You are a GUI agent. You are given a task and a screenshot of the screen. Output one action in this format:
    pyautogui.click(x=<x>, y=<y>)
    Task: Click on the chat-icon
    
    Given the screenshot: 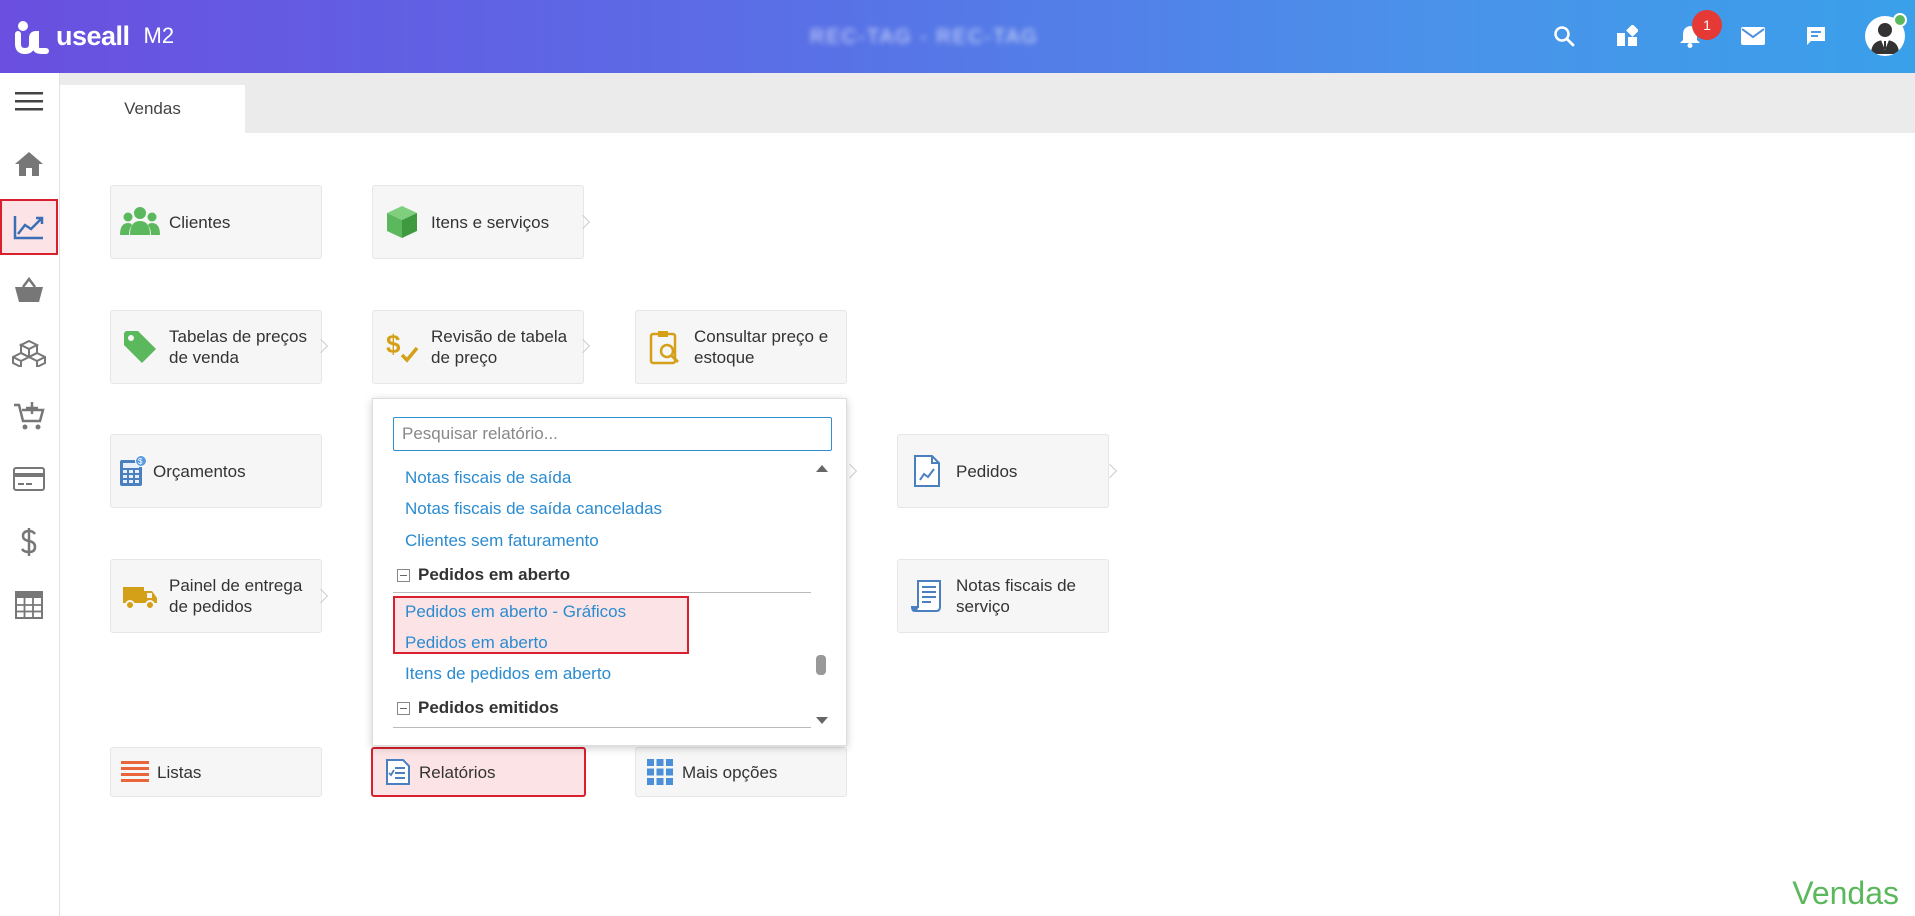 What is the action you would take?
    pyautogui.click(x=1816, y=36)
    